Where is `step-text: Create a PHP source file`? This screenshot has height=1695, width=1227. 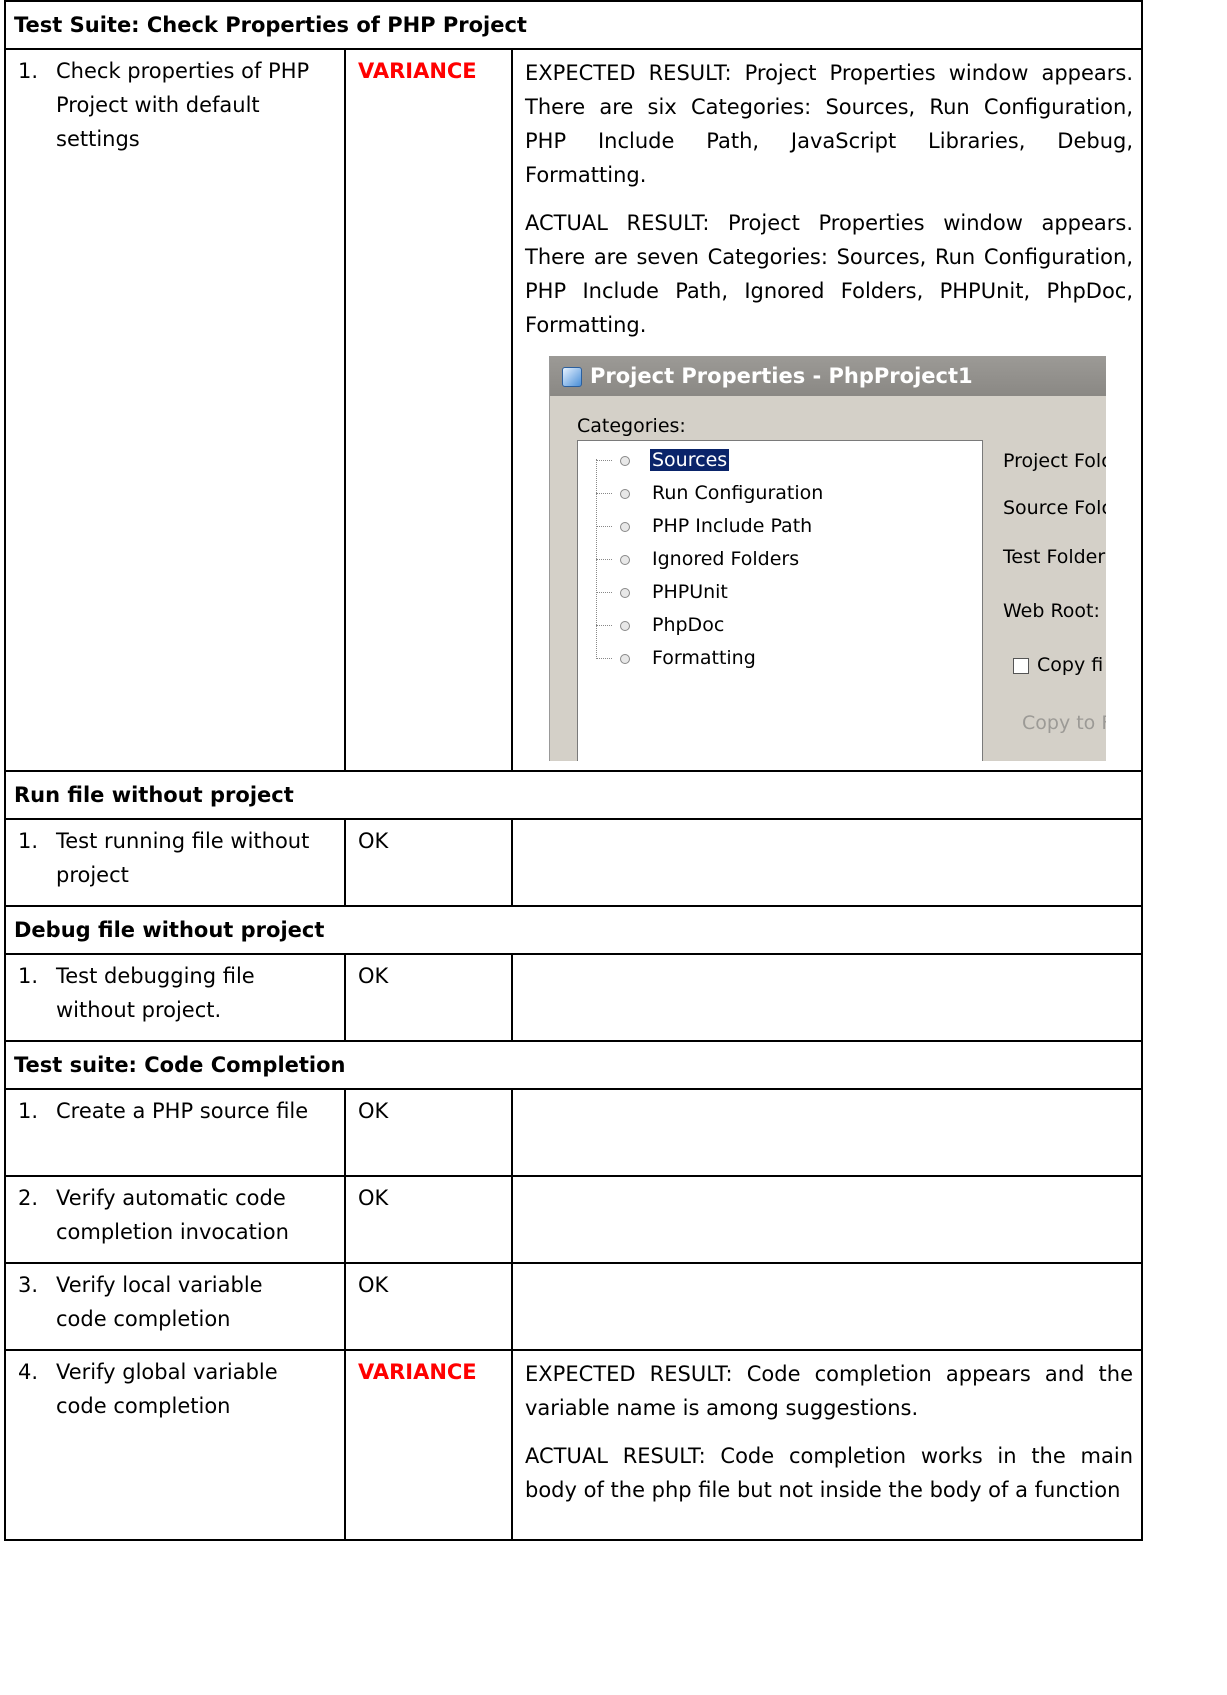
step-text: Create a PHP source file is located at coordinates (182, 1111).